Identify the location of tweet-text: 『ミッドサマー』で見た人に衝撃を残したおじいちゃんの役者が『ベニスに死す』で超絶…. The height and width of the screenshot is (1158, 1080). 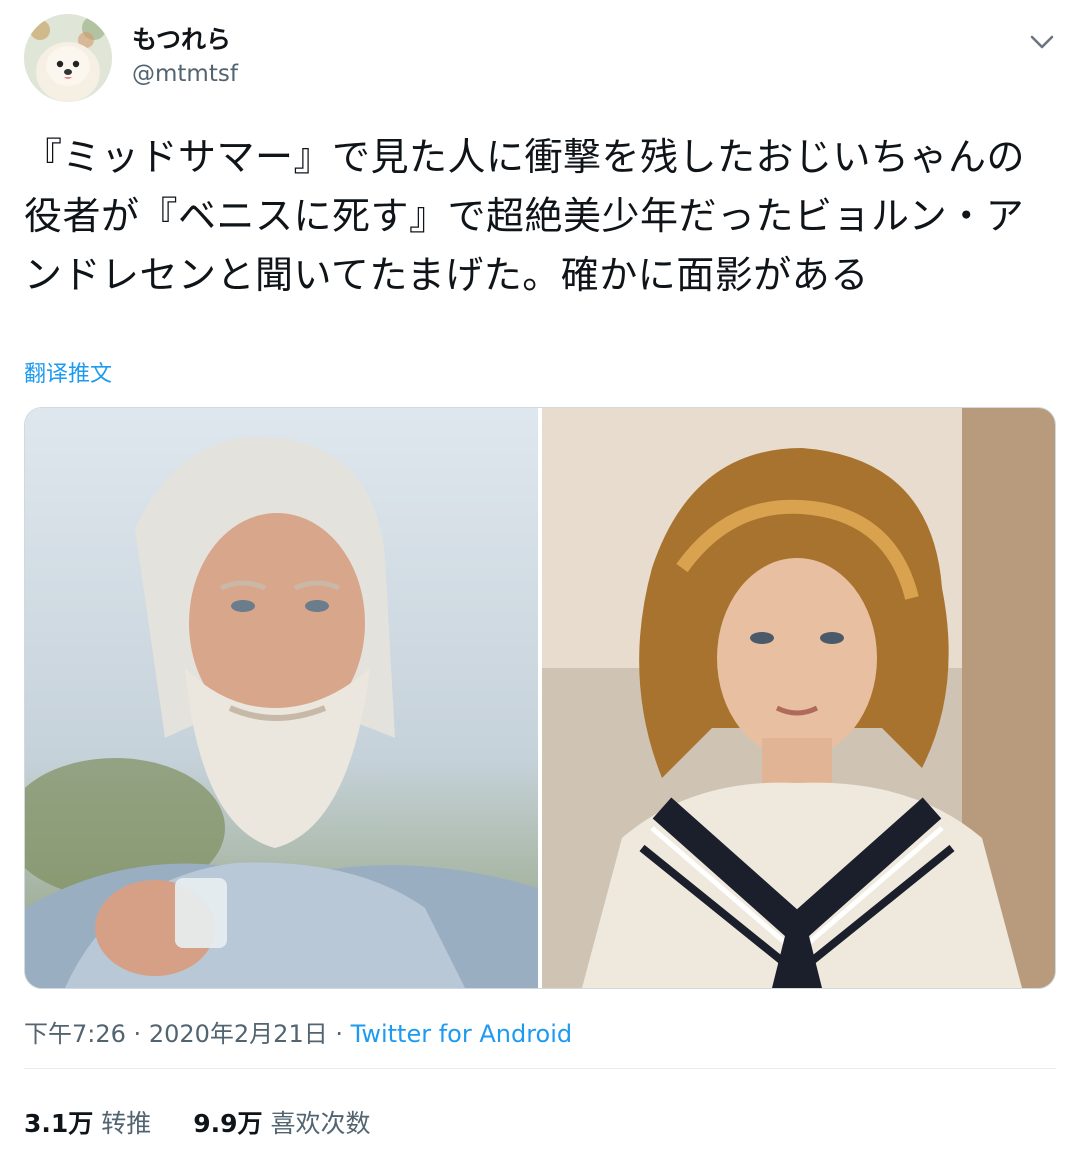
(525, 216).